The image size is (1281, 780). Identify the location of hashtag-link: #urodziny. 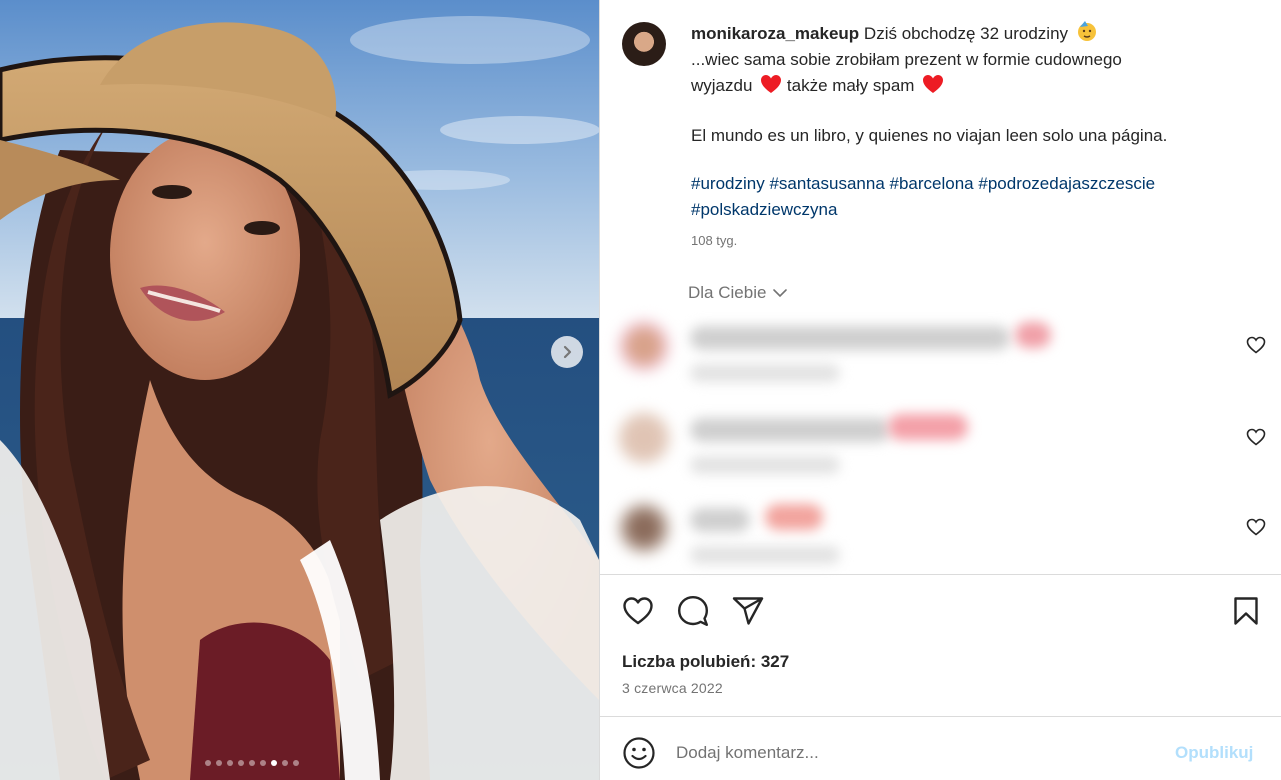
(728, 183).